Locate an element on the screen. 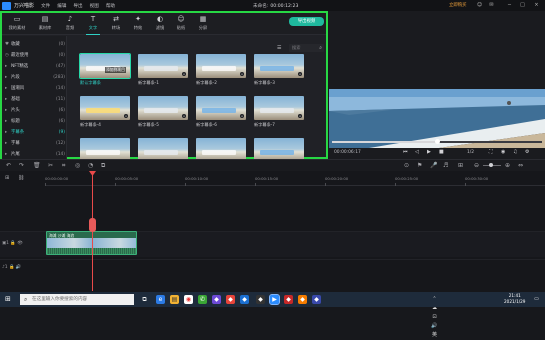 The height and width of the screenshot is (340, 545). marker-icon: ⚑ is located at coordinates (419, 165).